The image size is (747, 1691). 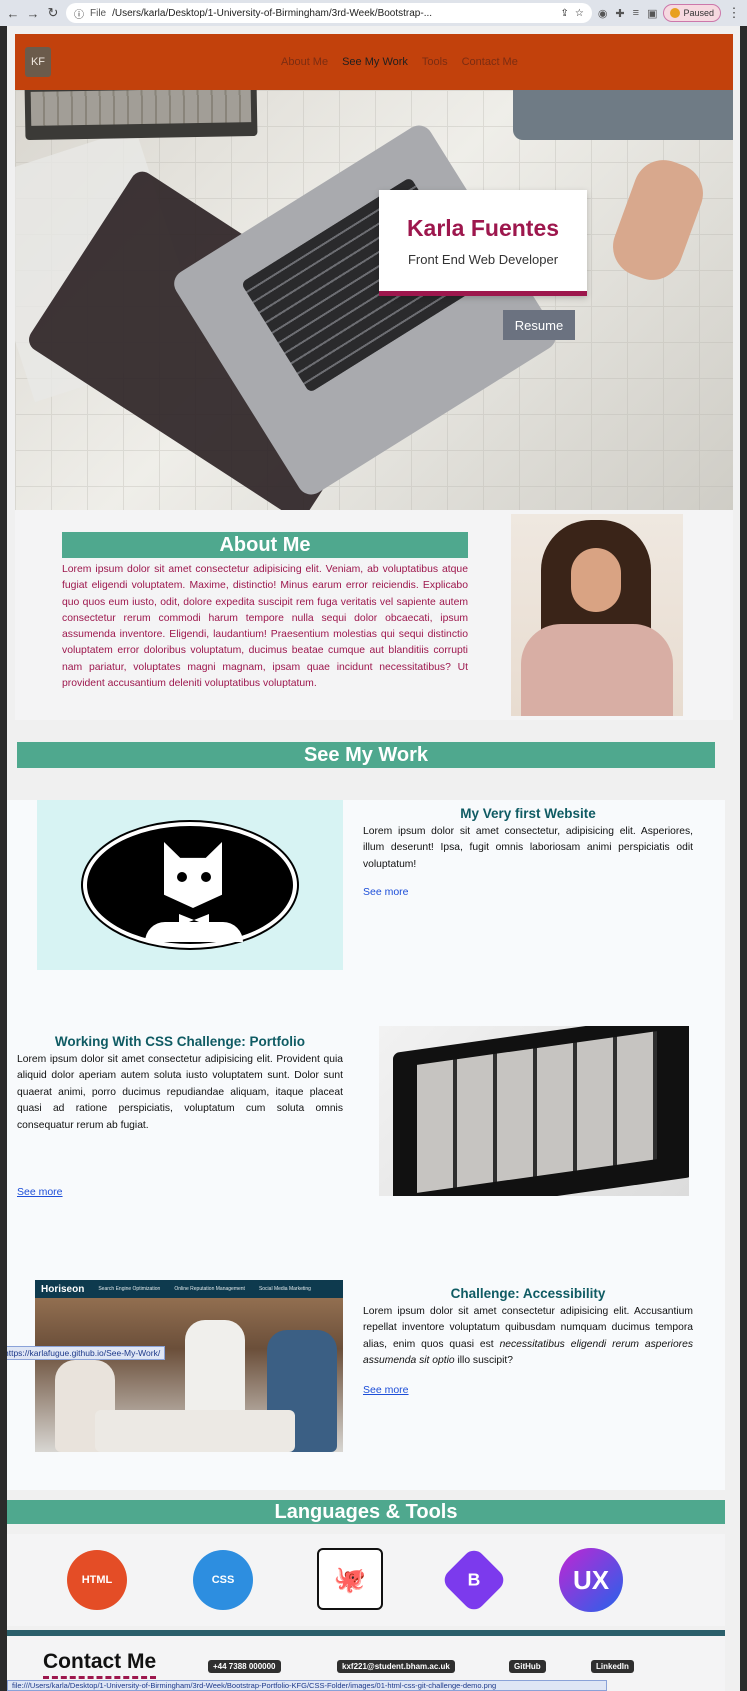 What do you see at coordinates (534, 1111) in the screenshot?
I see `project-2-image` at bounding box center [534, 1111].